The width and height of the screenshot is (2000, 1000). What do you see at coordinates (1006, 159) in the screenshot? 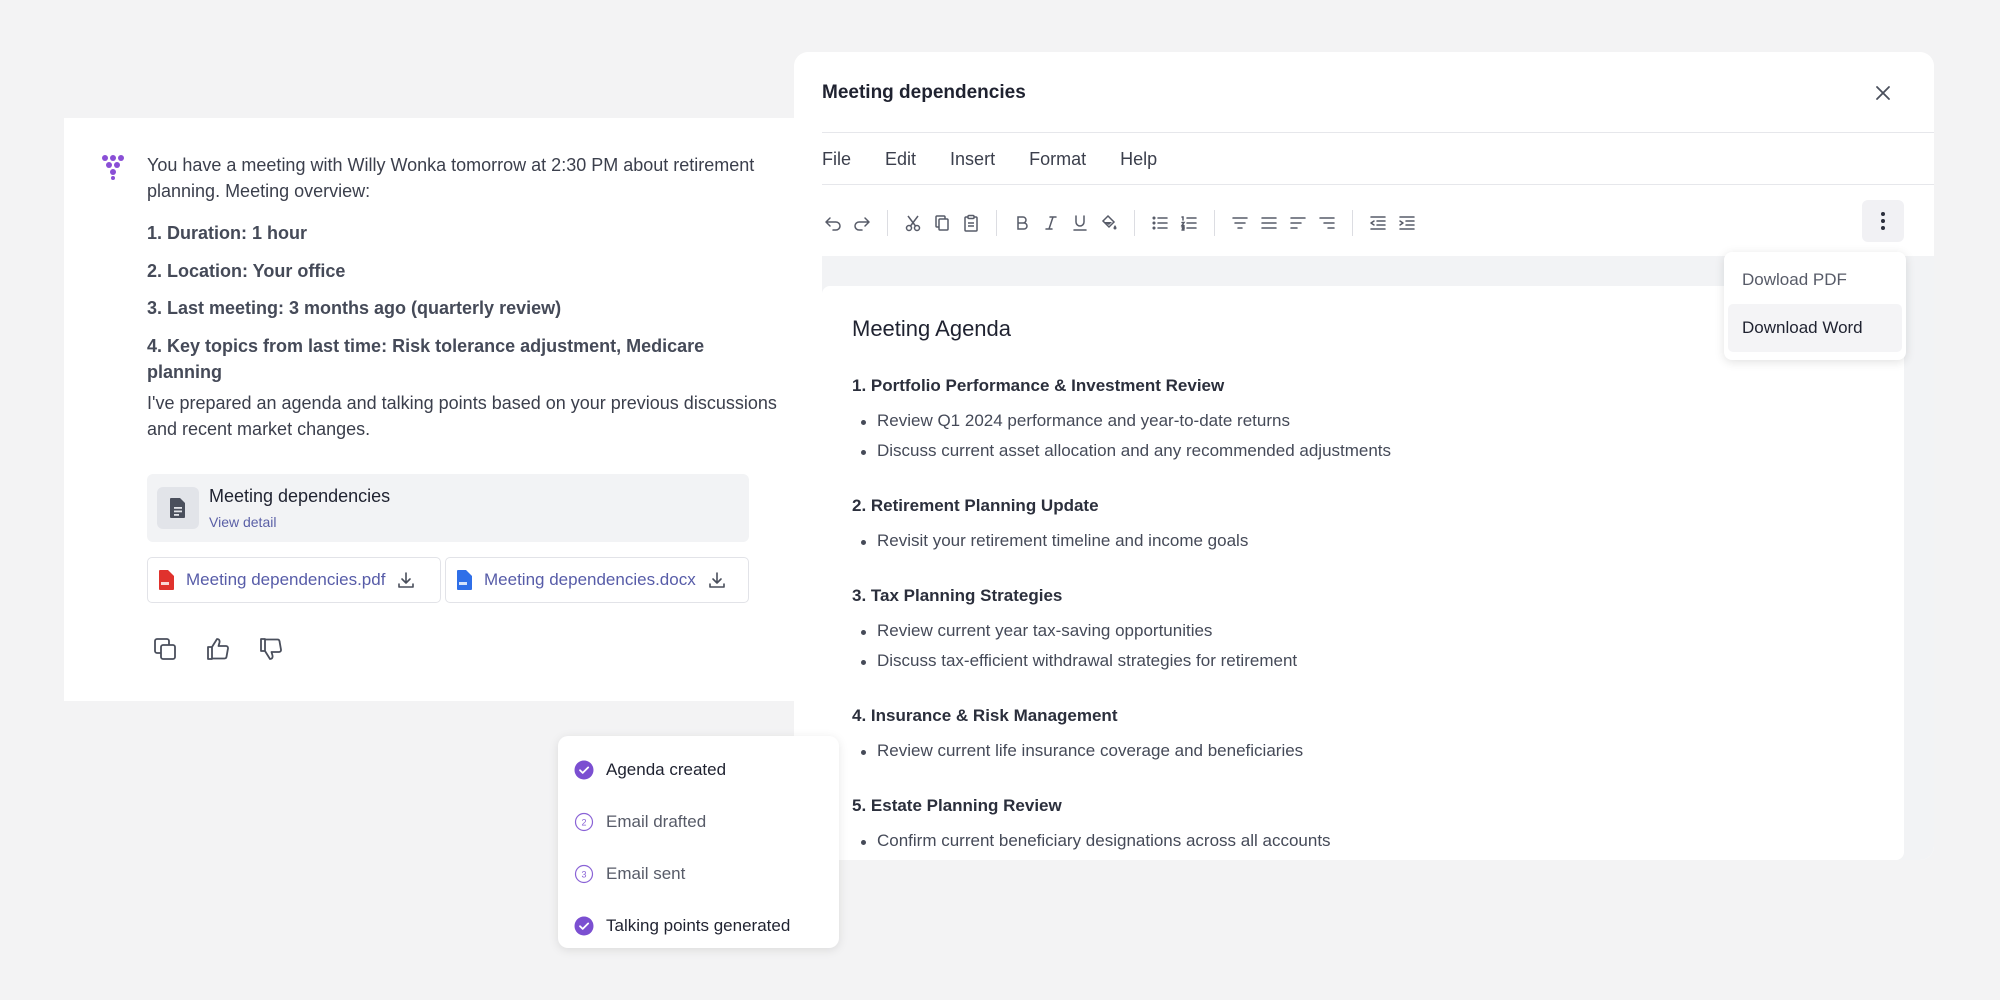
I see `editor-menu-bar: File Edit Insert Format Help` at bounding box center [1006, 159].